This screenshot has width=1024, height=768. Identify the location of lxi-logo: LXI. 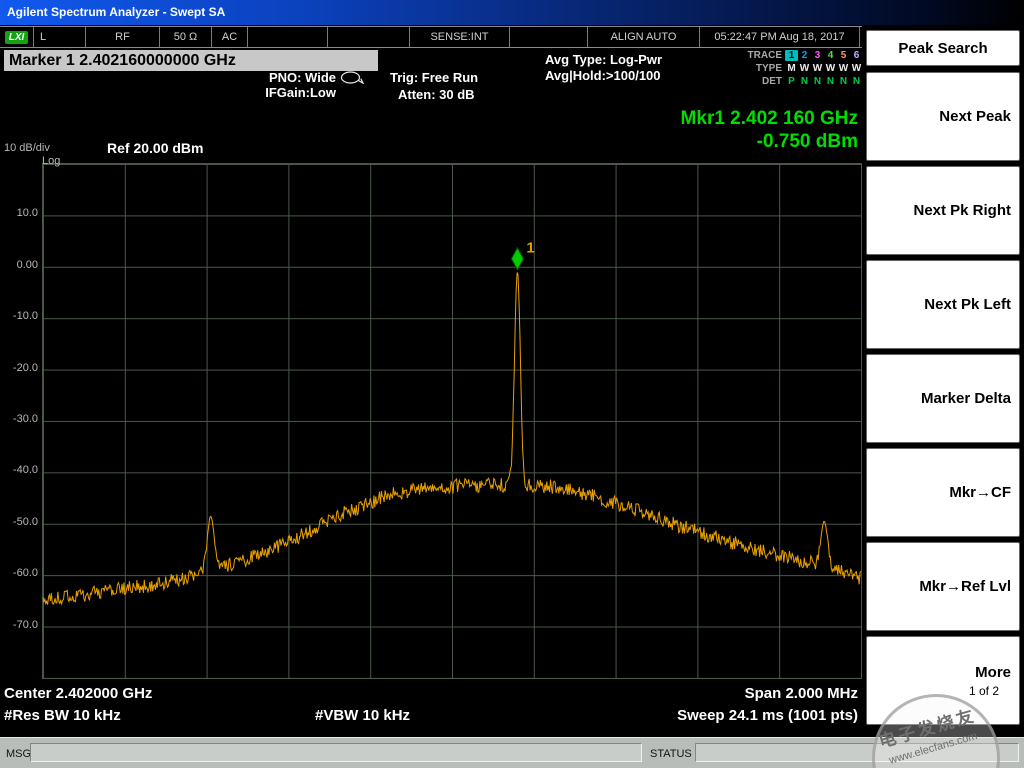
(16, 37).